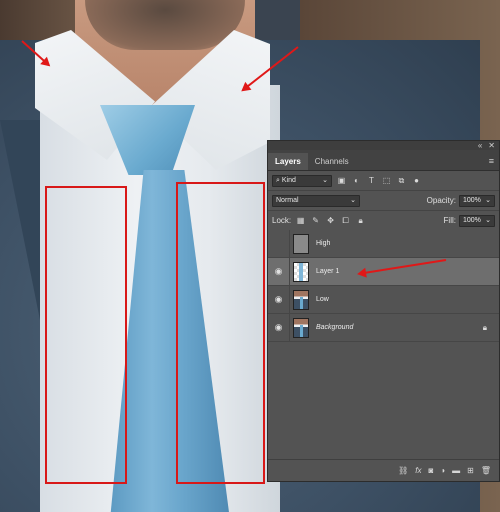 This screenshot has width=500, height=512. I want to click on lock-position-icon: ✥, so click(330, 220).